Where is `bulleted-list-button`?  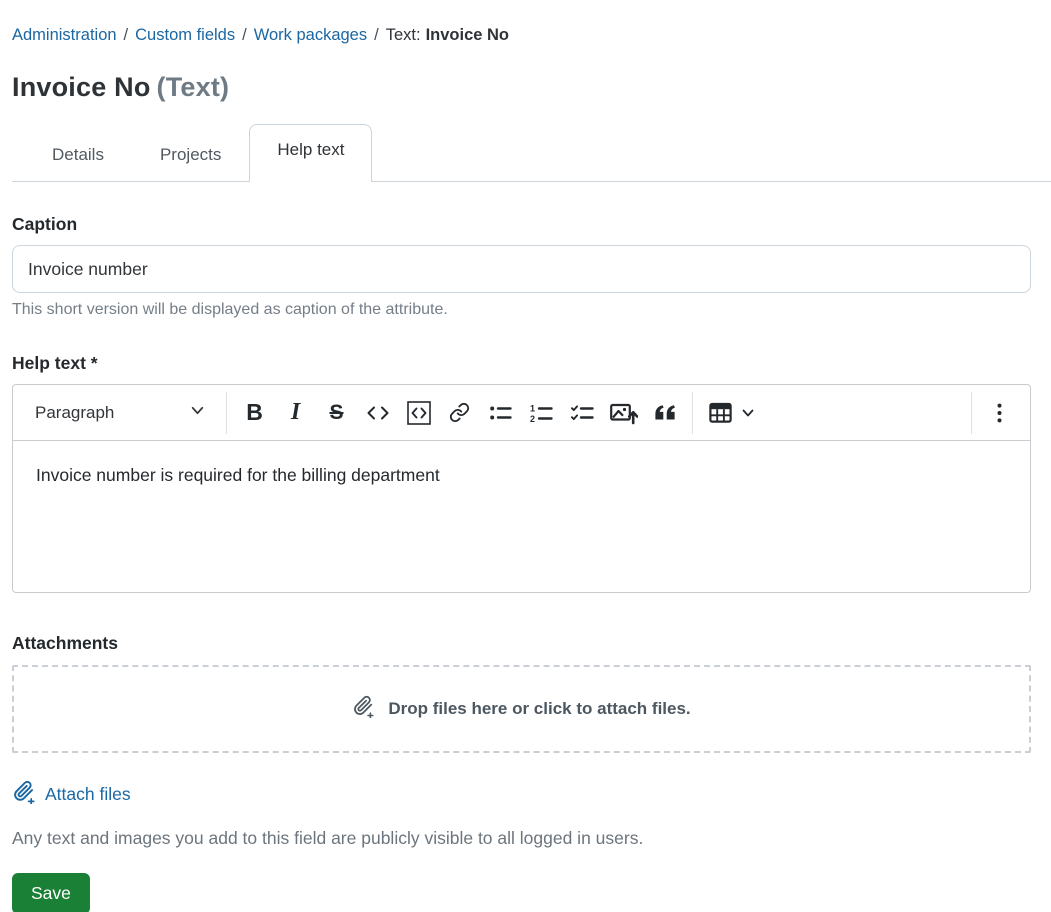
bulleted-list-button is located at coordinates (500, 413).